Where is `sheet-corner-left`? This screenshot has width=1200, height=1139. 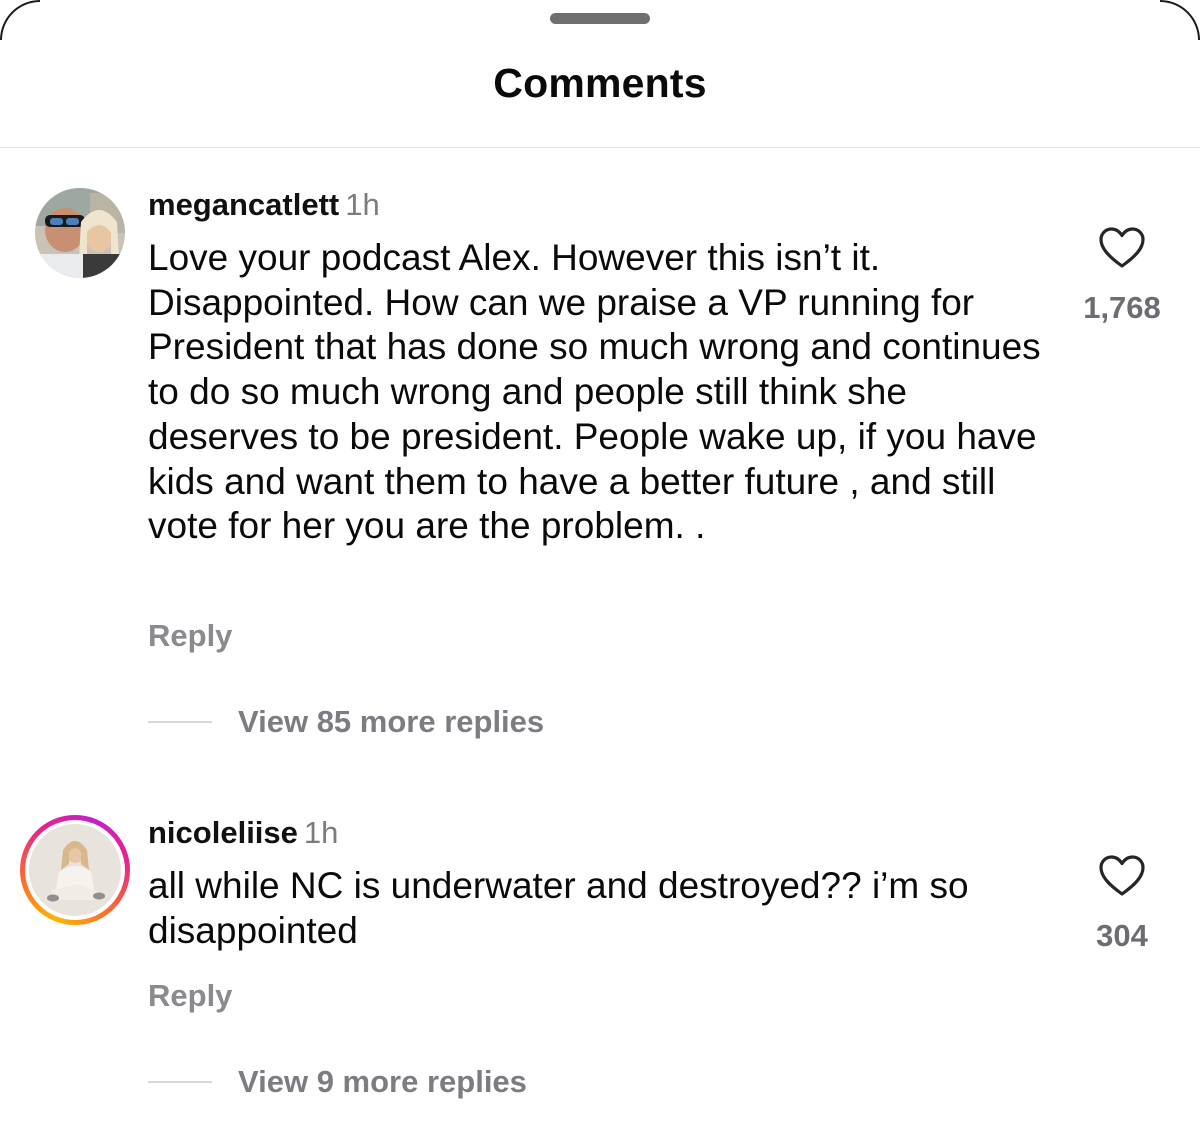 sheet-corner-left is located at coordinates (20, 20).